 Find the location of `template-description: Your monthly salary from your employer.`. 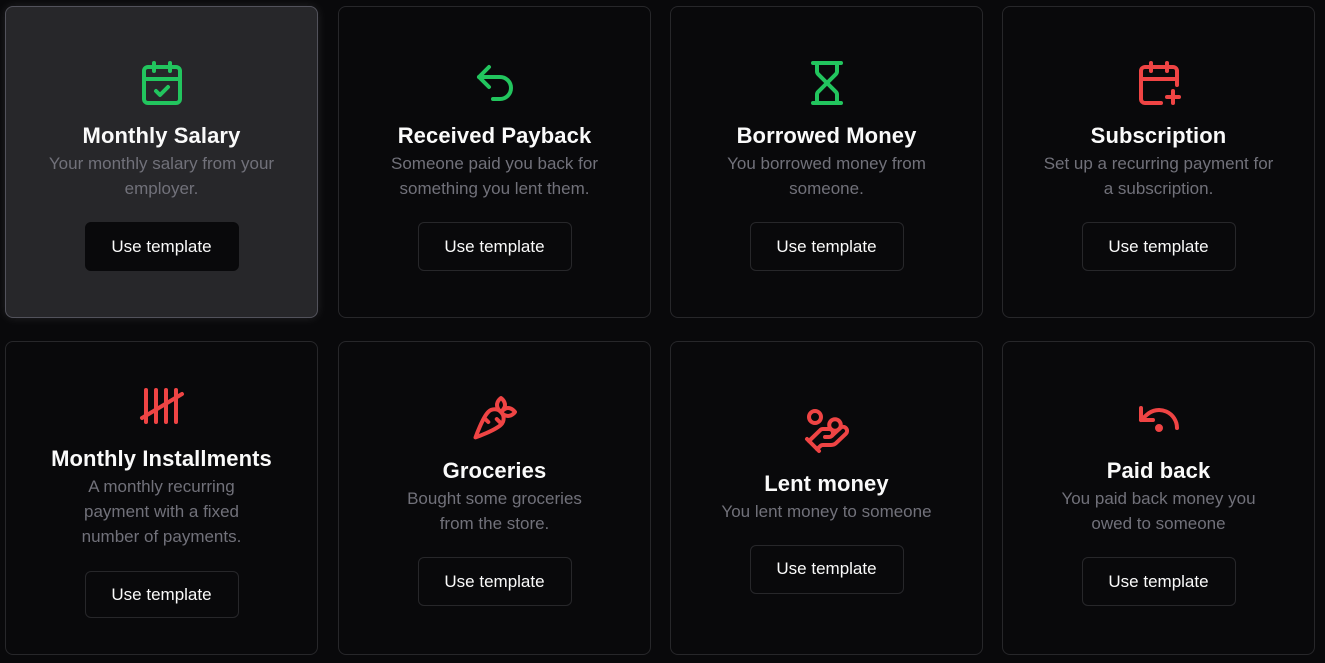

template-description: Your monthly salary from your employer. is located at coordinates (161, 176).